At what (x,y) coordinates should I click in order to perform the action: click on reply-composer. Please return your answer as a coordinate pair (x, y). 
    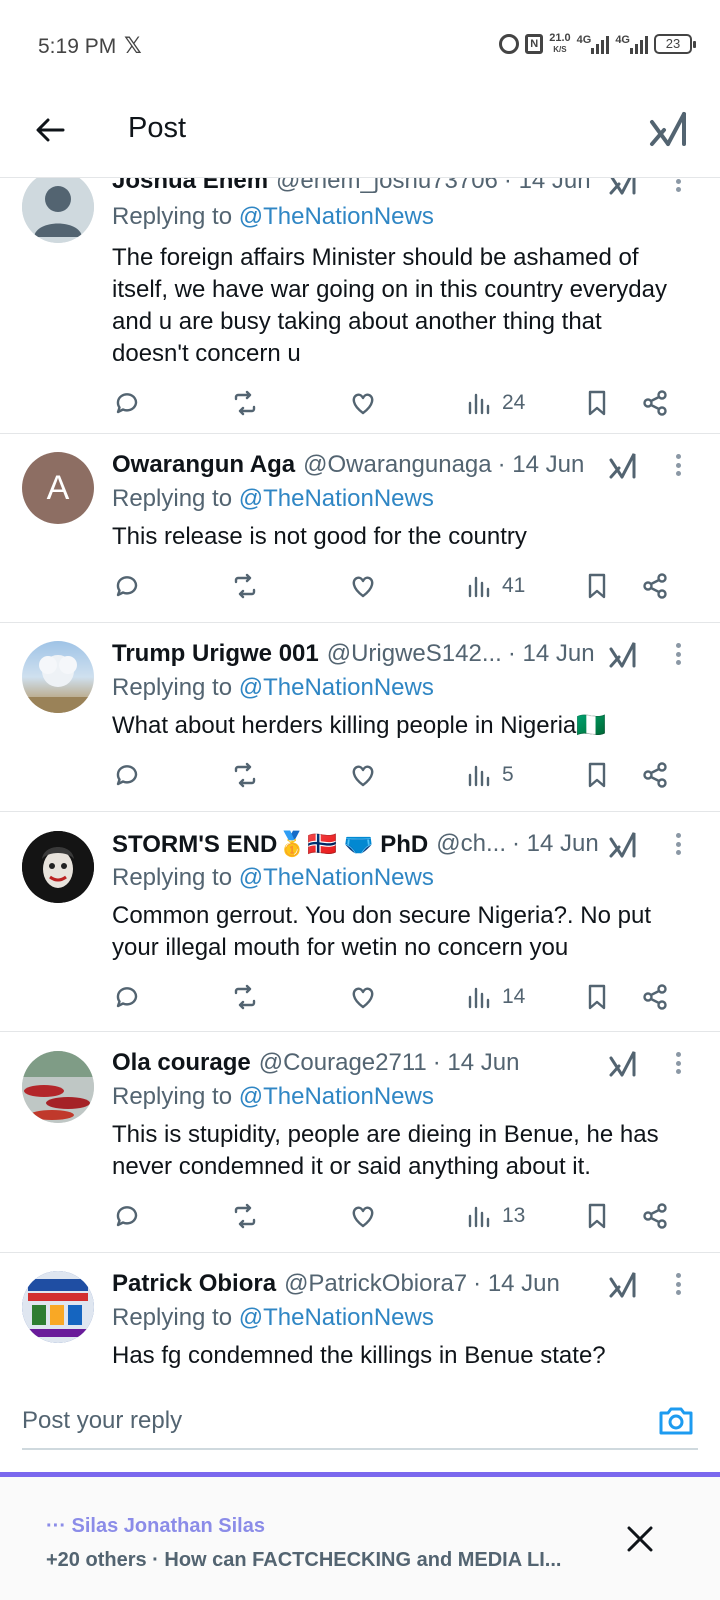
    Looking at the image, I should click on (360, 1424).